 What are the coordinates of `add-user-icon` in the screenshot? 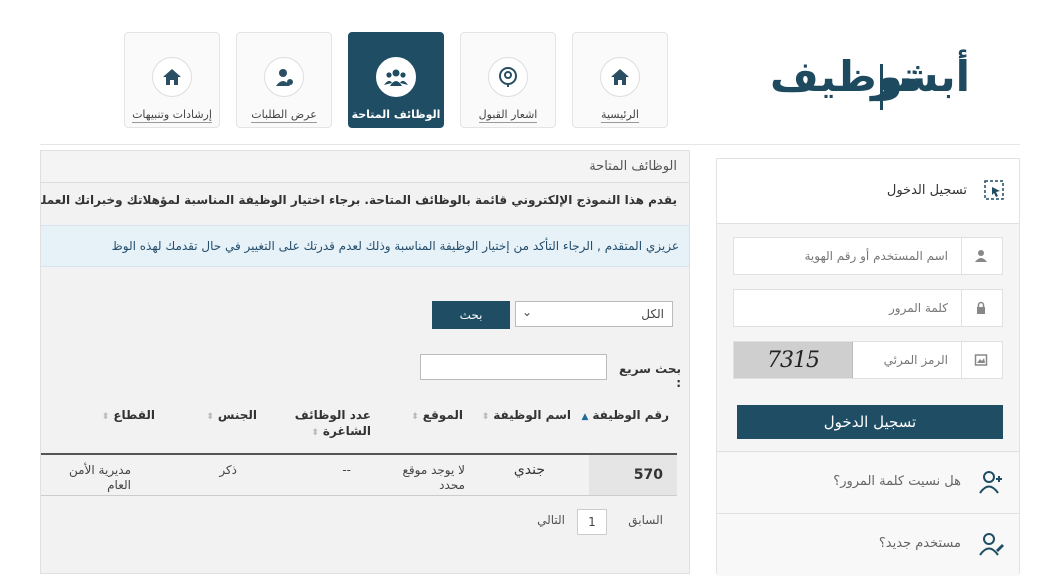 It's located at (990, 482).